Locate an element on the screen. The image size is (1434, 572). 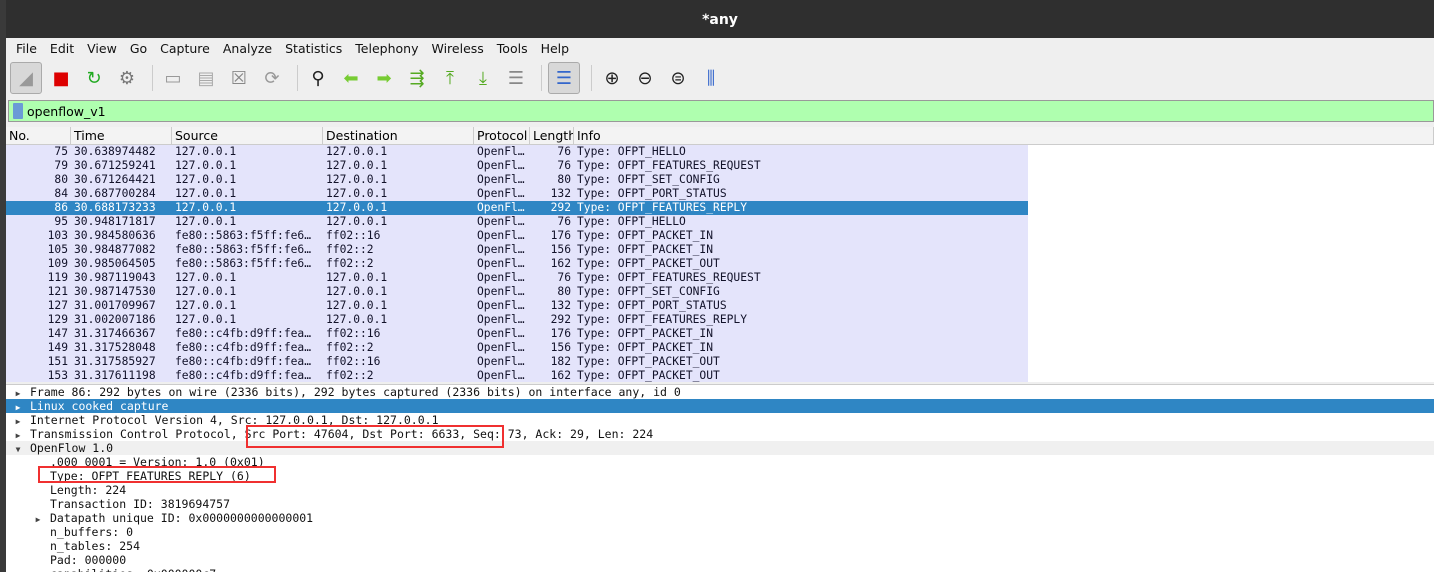
zoom-normal-icon: ⊜ is located at coordinates (678, 78).